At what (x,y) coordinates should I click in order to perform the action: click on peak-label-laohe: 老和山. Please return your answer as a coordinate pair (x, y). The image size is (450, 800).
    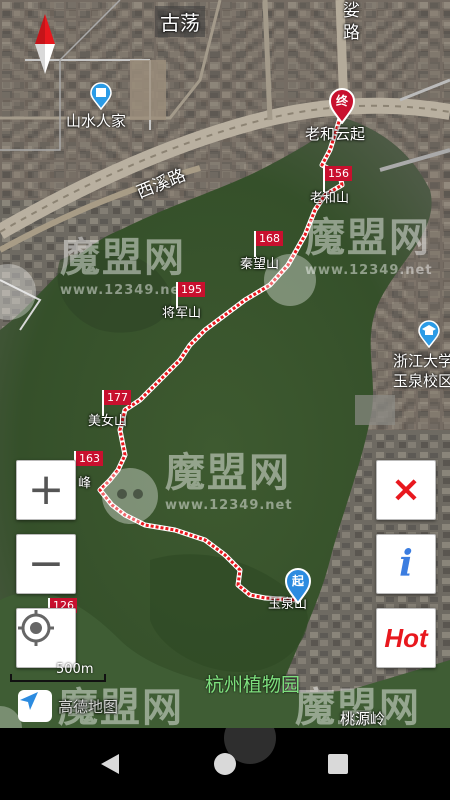
    Looking at the image, I should click on (330, 198).